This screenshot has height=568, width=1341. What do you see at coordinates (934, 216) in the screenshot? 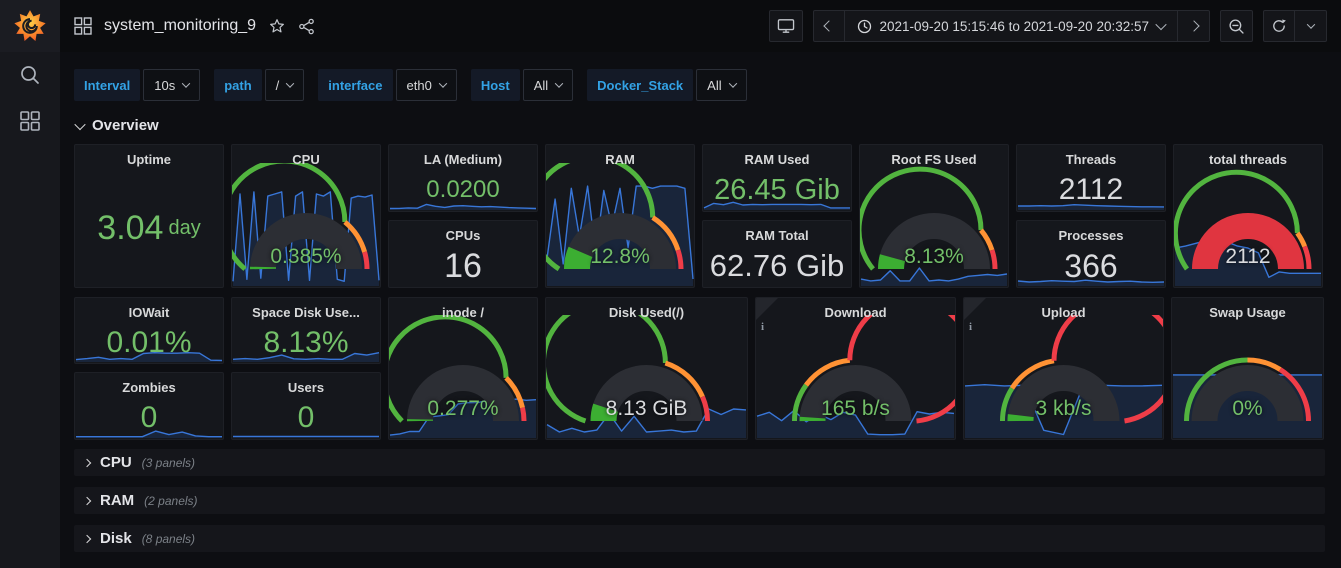
I see `panel-cell: Root FS Used 8.13%` at bounding box center [934, 216].